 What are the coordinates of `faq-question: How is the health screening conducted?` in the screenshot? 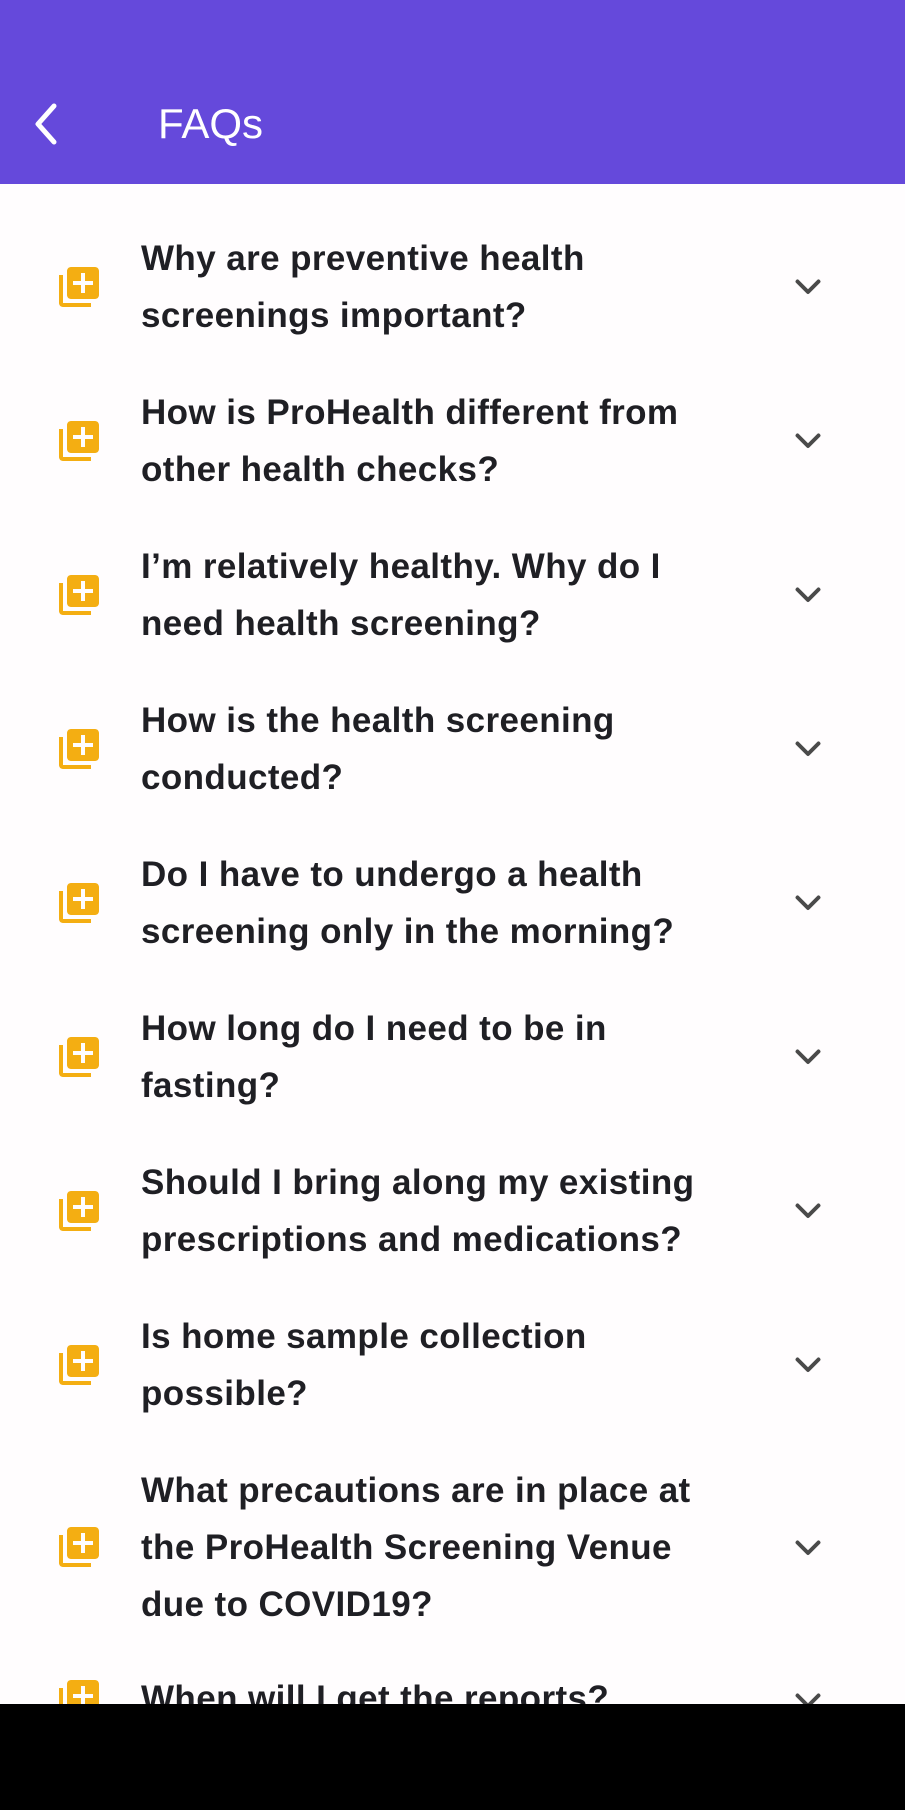 It's located at (378, 748).